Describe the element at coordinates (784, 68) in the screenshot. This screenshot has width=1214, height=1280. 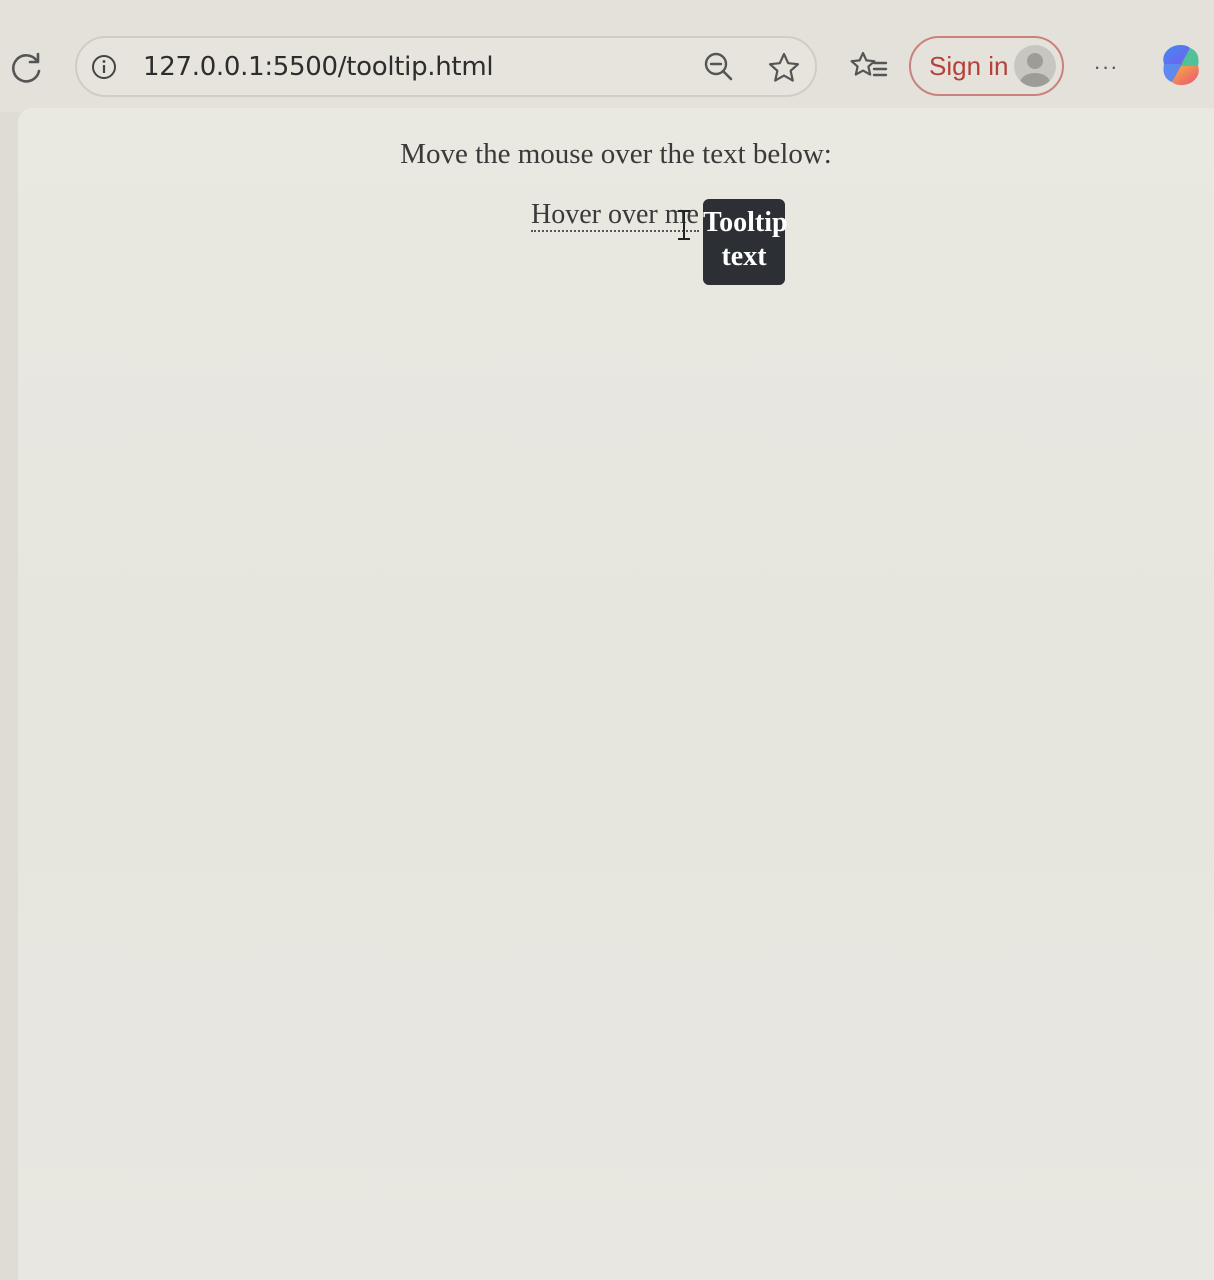
I see `star-icon` at that location.